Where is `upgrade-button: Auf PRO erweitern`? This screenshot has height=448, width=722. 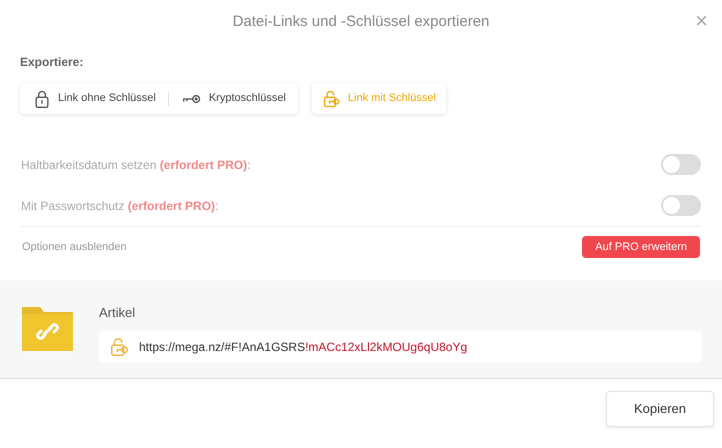
upgrade-button: Auf PRO erweitern is located at coordinates (641, 247).